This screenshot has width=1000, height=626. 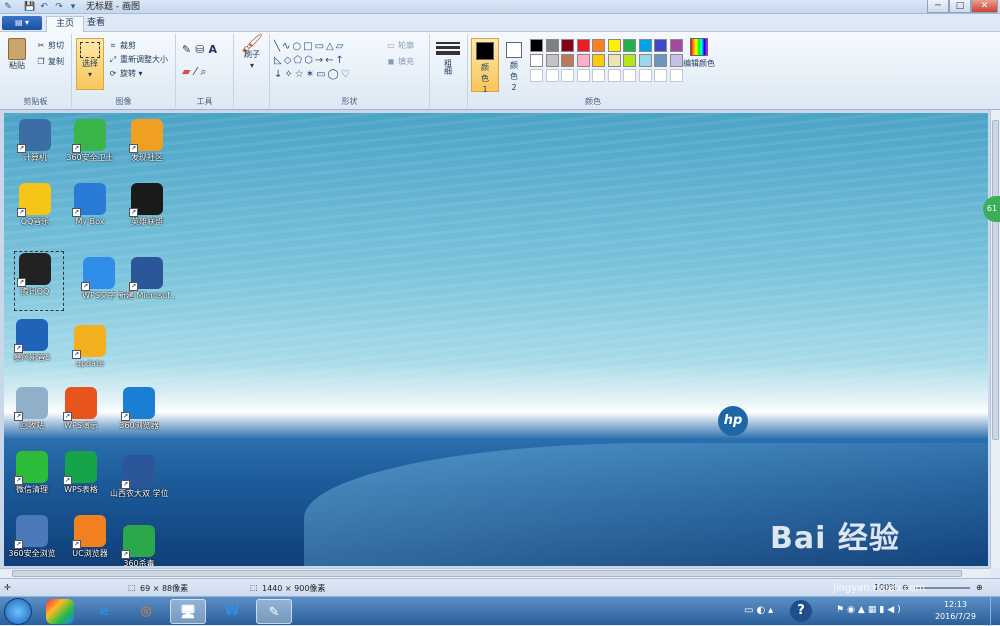 I want to click on desktop-icon: ↗ 360安全浏览, so click(x=32, y=537).